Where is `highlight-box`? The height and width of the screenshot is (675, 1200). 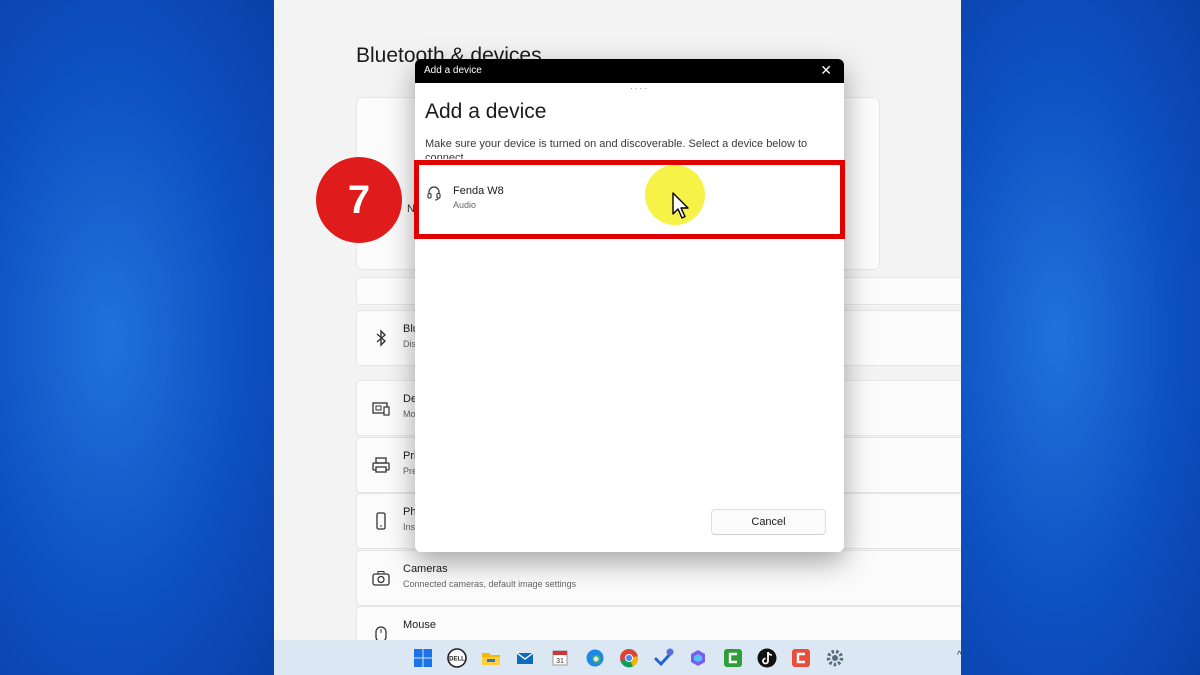
highlight-box is located at coordinates (629, 199).